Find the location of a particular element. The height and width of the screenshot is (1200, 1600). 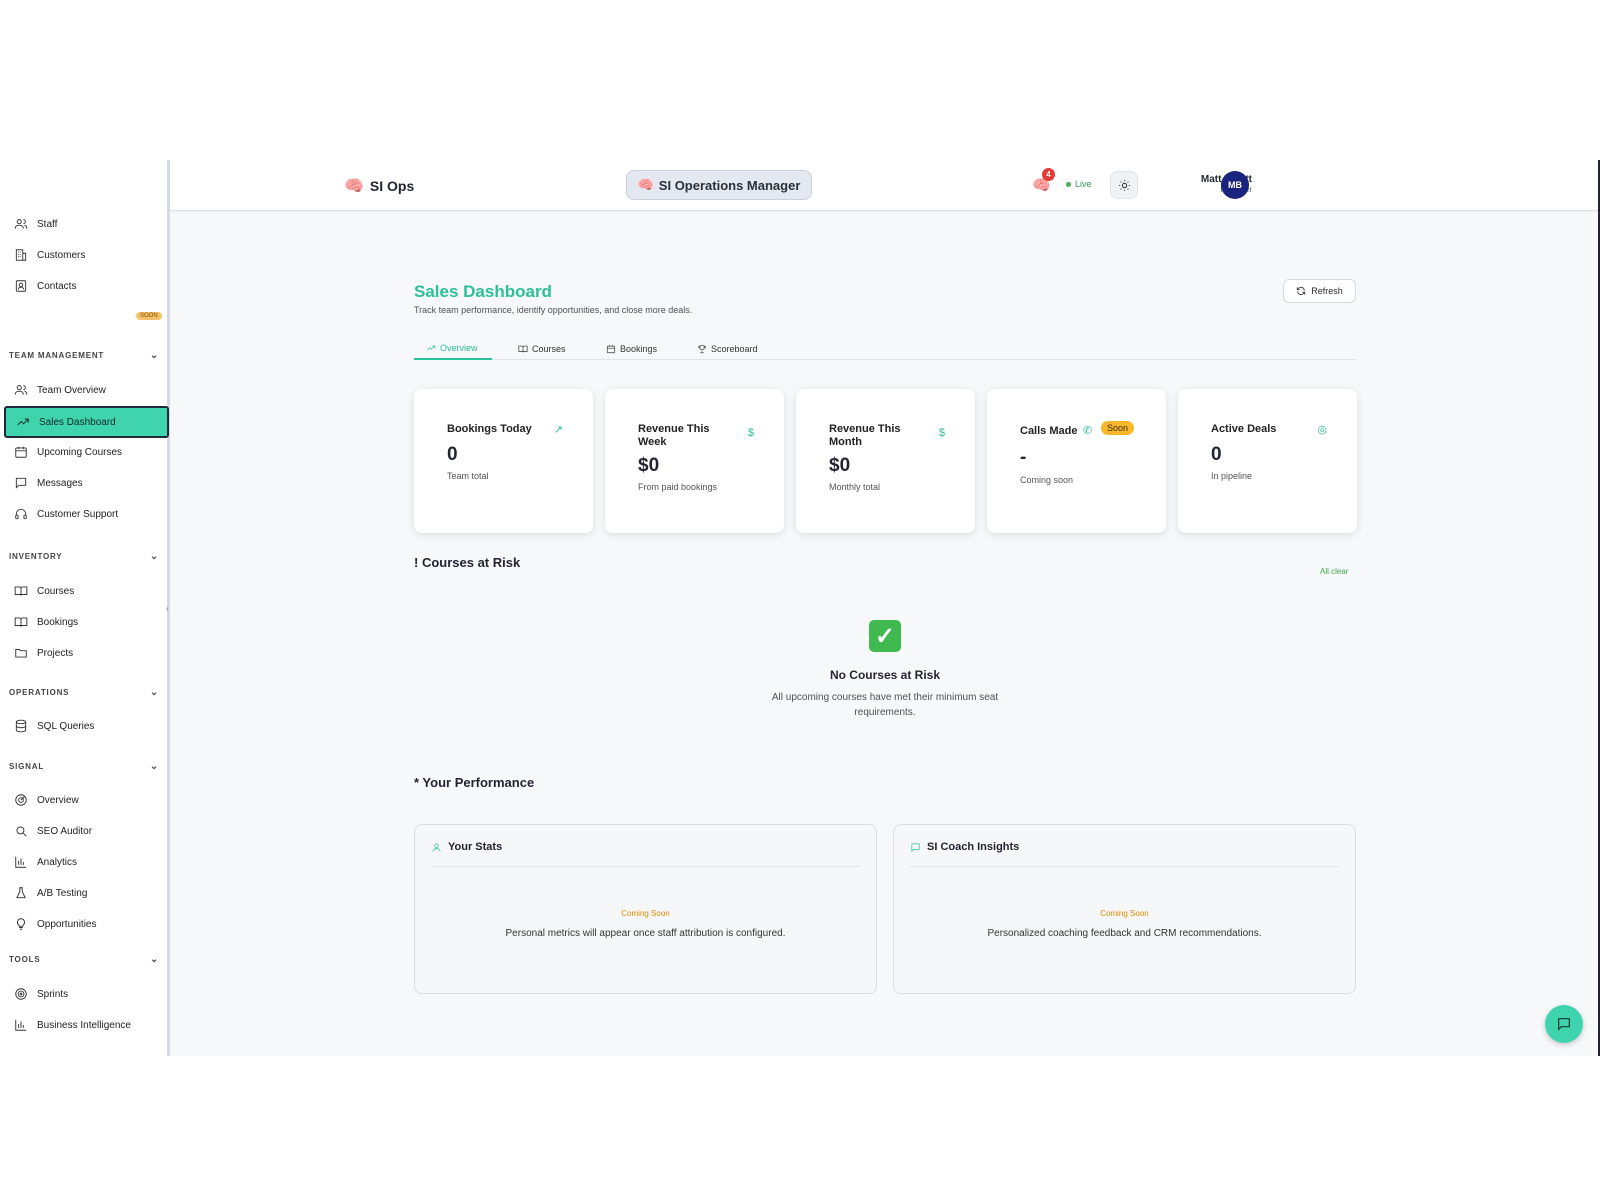

chat-icon is located at coordinates (1564, 1024).